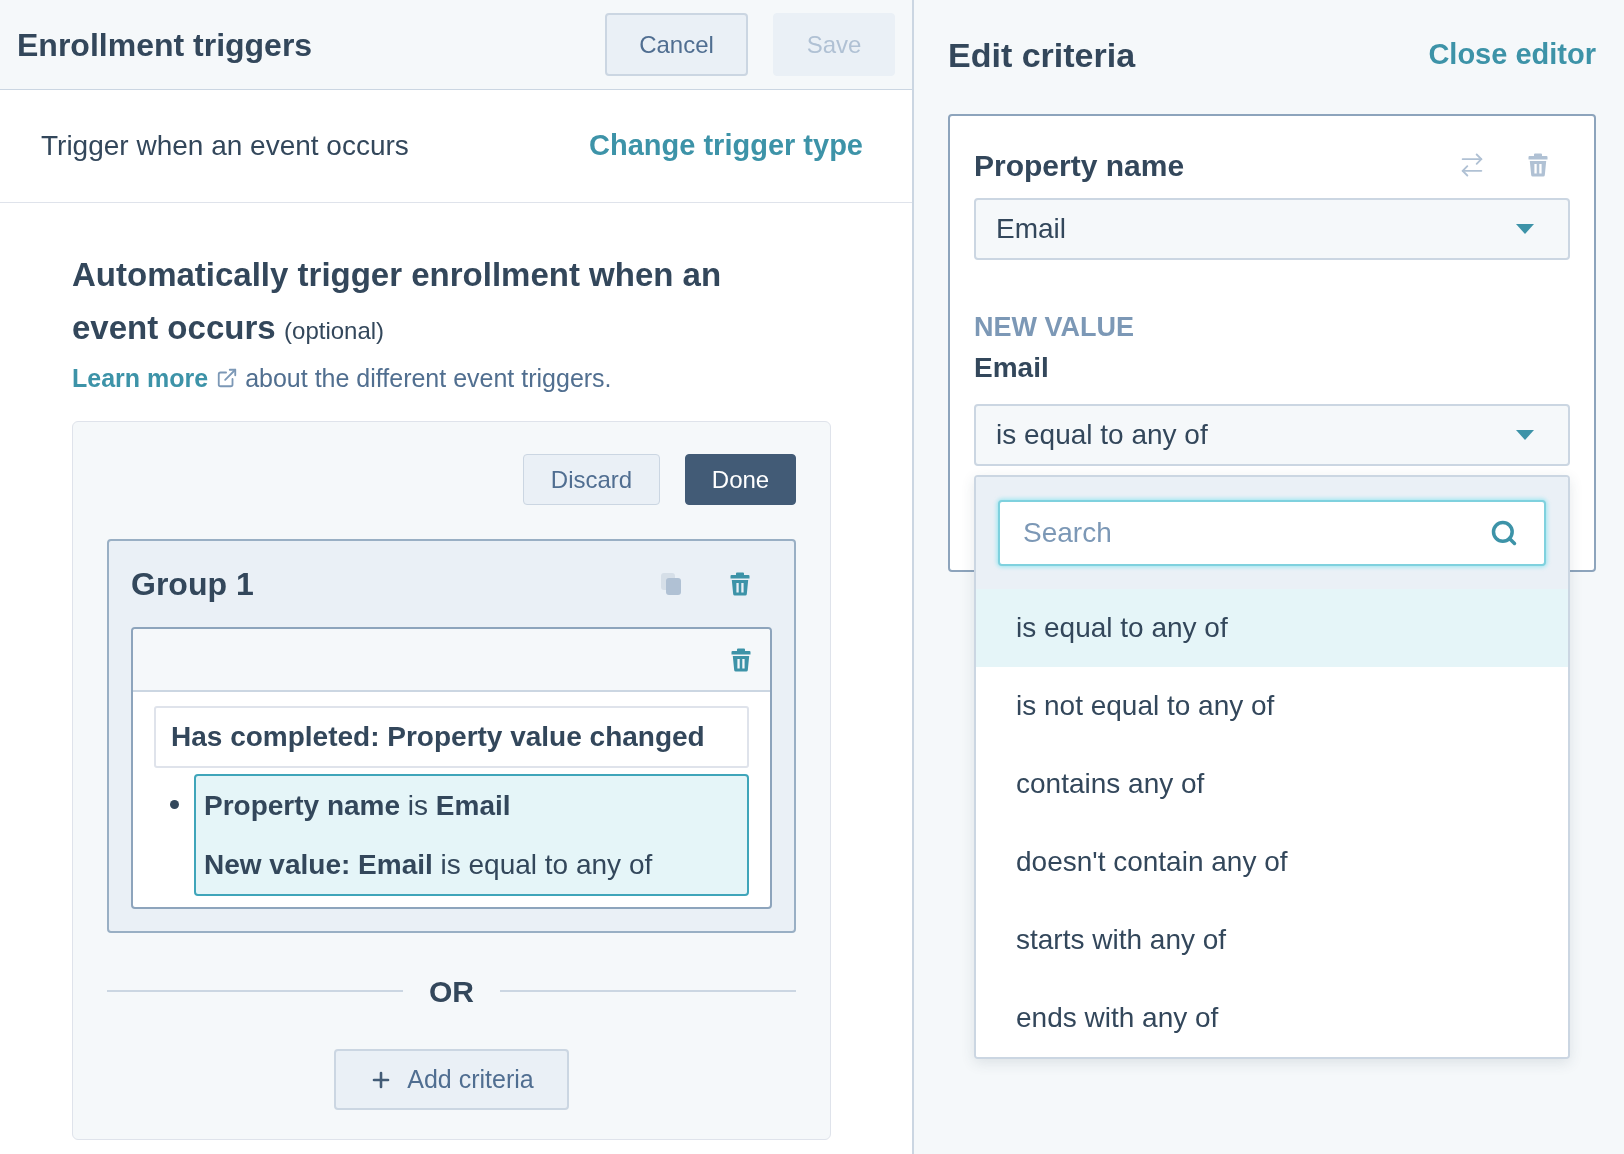 The height and width of the screenshot is (1154, 1624). I want to click on criteria-line: New value: Email is equal to any of, so click(428, 864).